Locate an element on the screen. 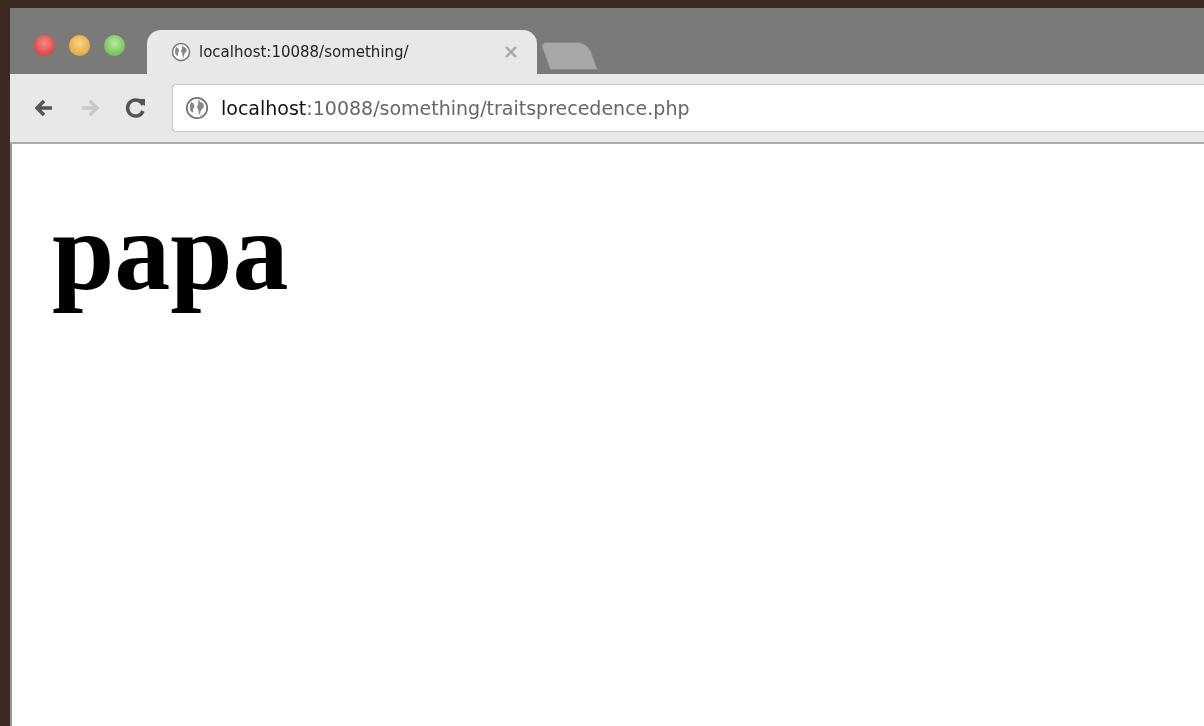 The width and height of the screenshot is (1204, 726). minimize-window-button is located at coordinates (79, 45).